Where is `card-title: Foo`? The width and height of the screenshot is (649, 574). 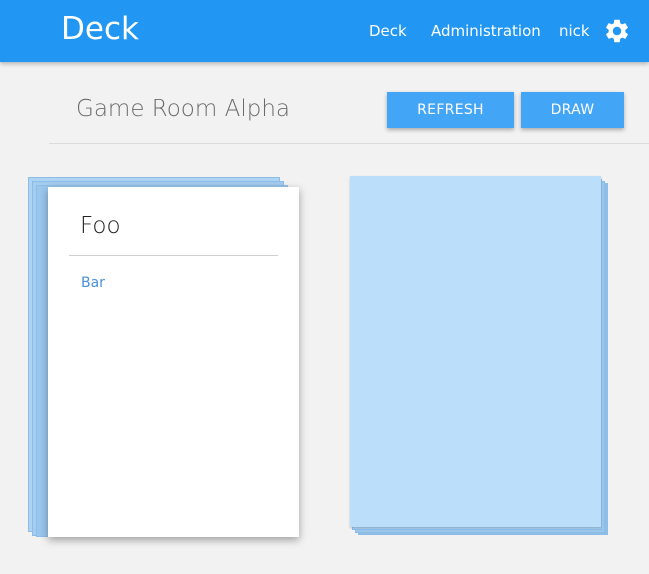 card-title: Foo is located at coordinates (100, 226).